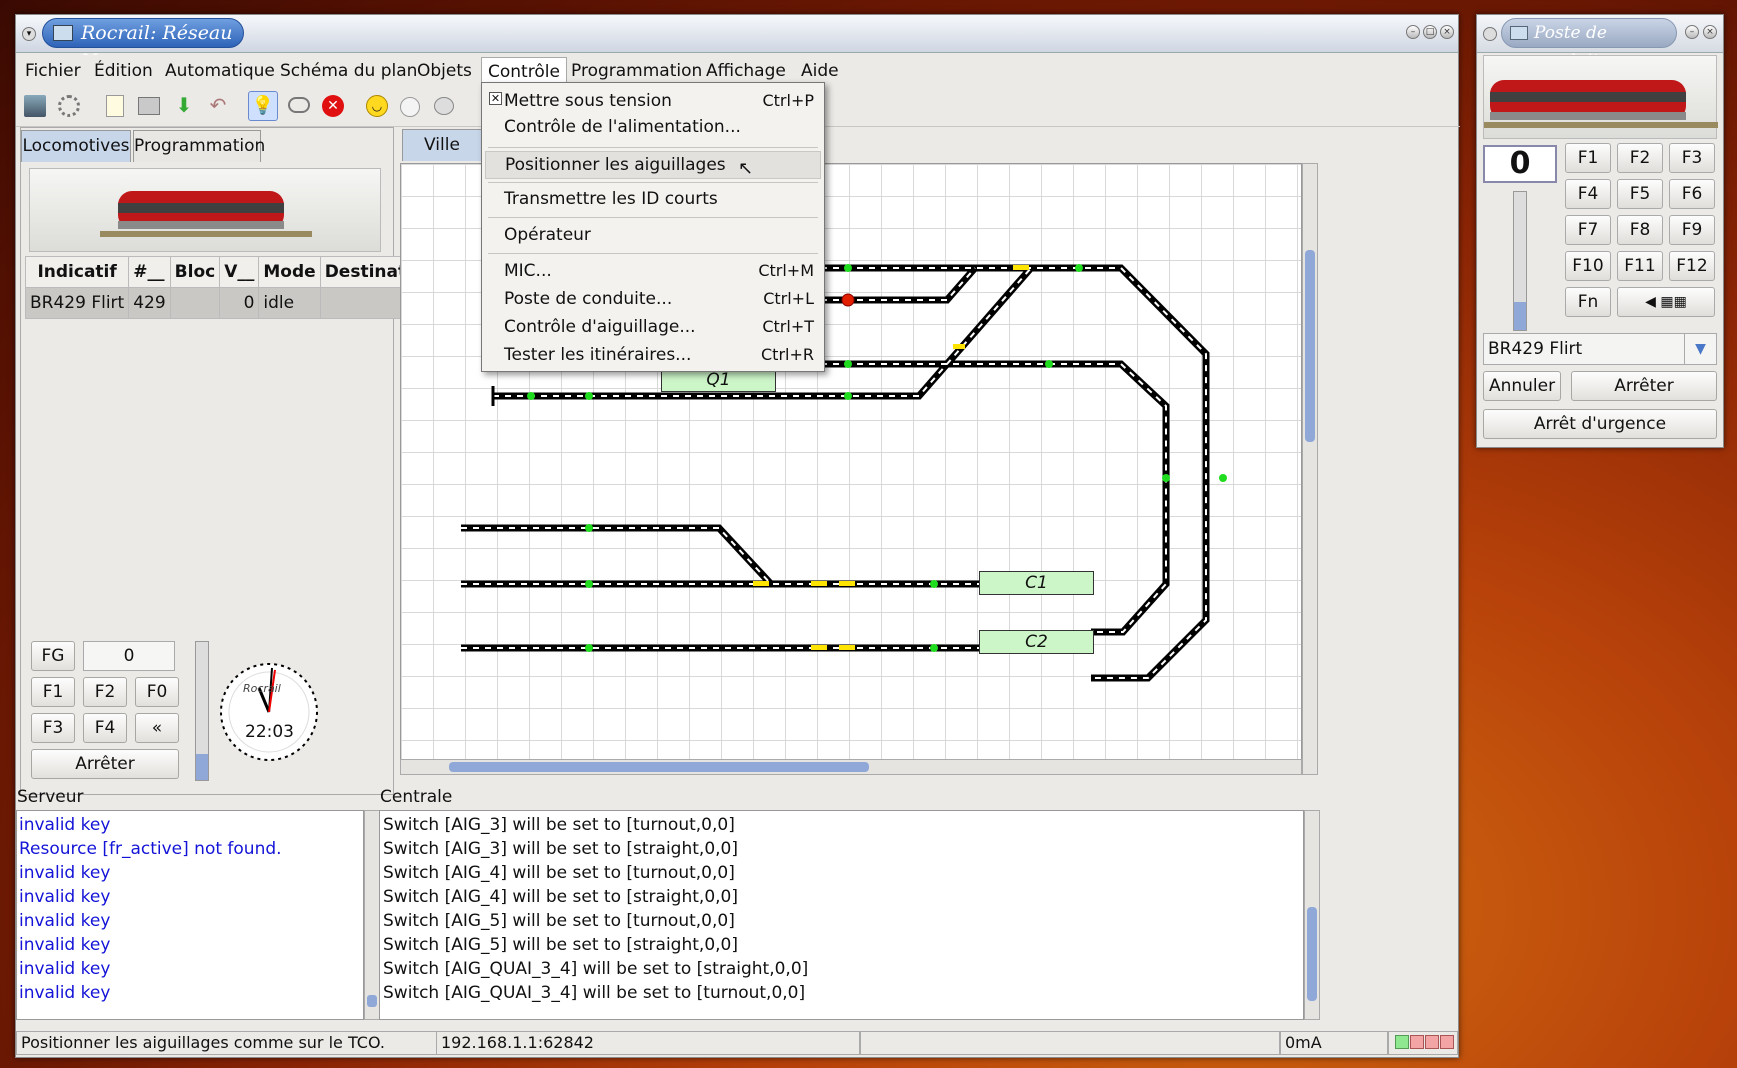 The width and height of the screenshot is (1737, 1068). Describe the element at coordinates (653, 299) in the screenshot. I see `menu-item-poste-conduite: Poste de conduite... Ctrl+L` at that location.